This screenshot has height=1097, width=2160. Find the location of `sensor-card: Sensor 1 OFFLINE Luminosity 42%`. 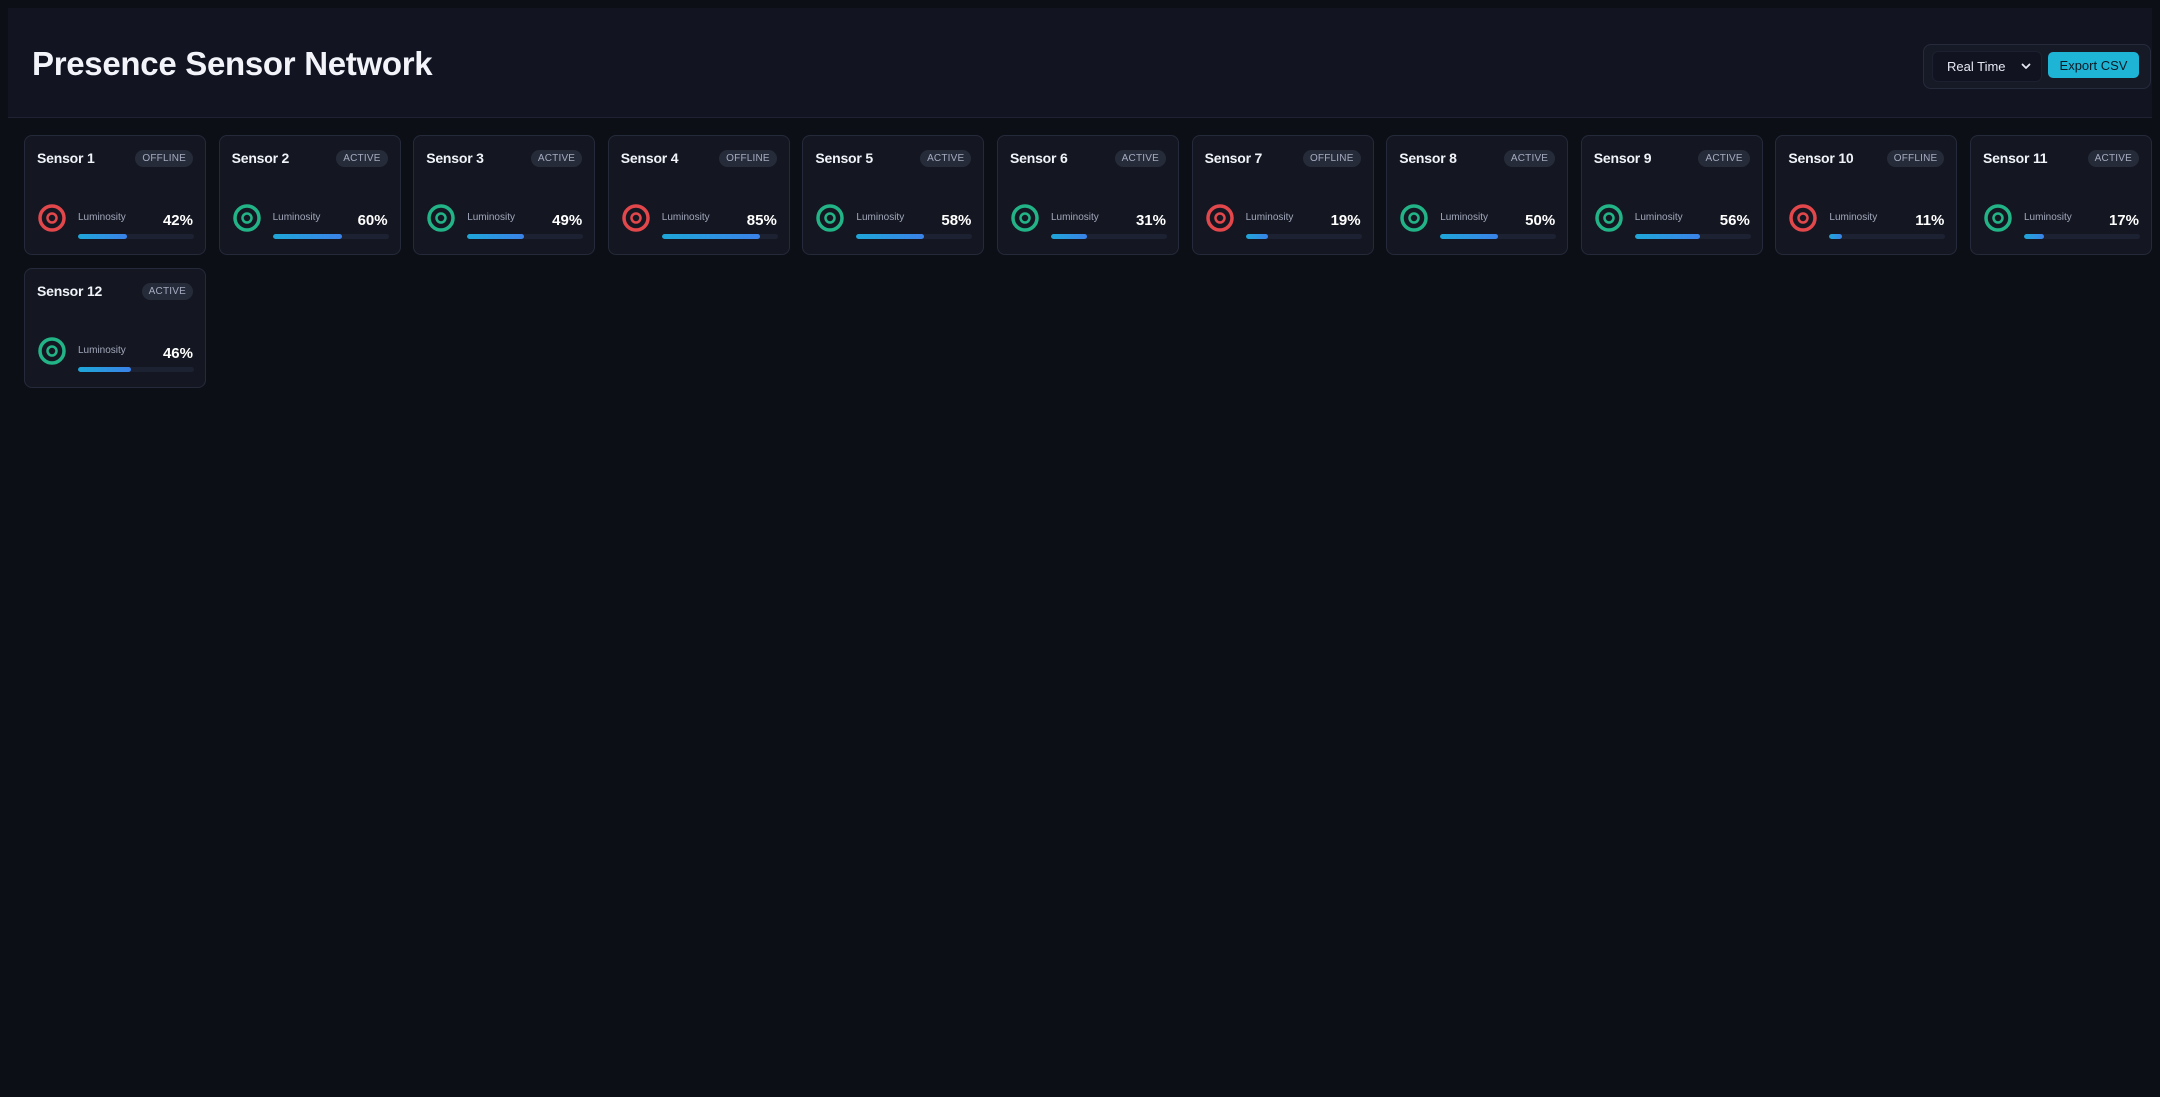

sensor-card: Sensor 1 OFFLINE Luminosity 42% is located at coordinates (115, 195).